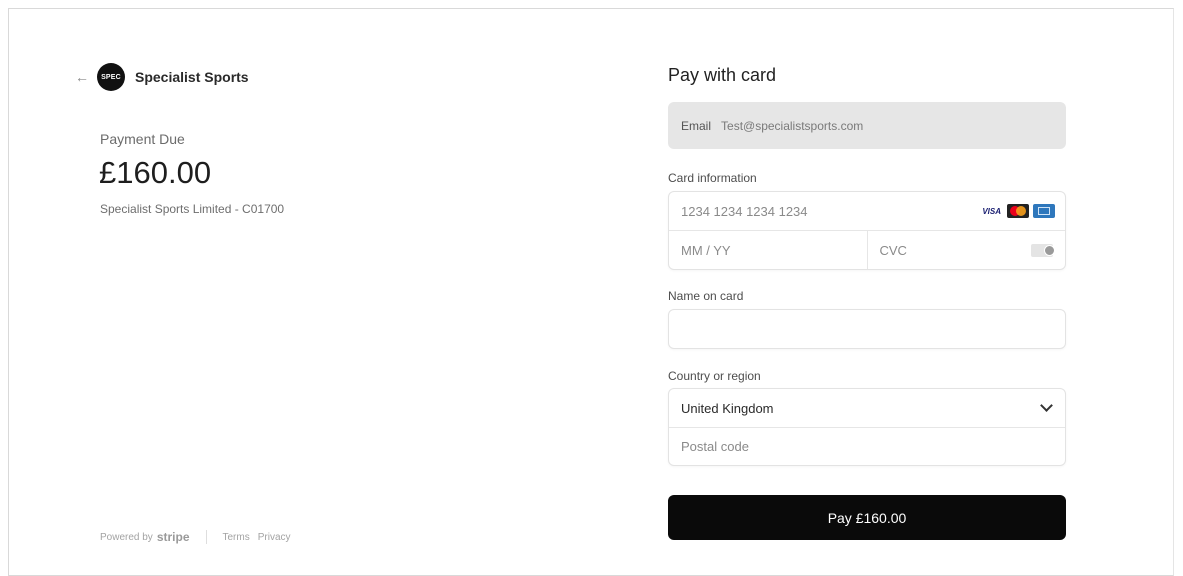 This screenshot has height=576, width=1183. I want to click on cvc-card-icon, so click(1043, 250).